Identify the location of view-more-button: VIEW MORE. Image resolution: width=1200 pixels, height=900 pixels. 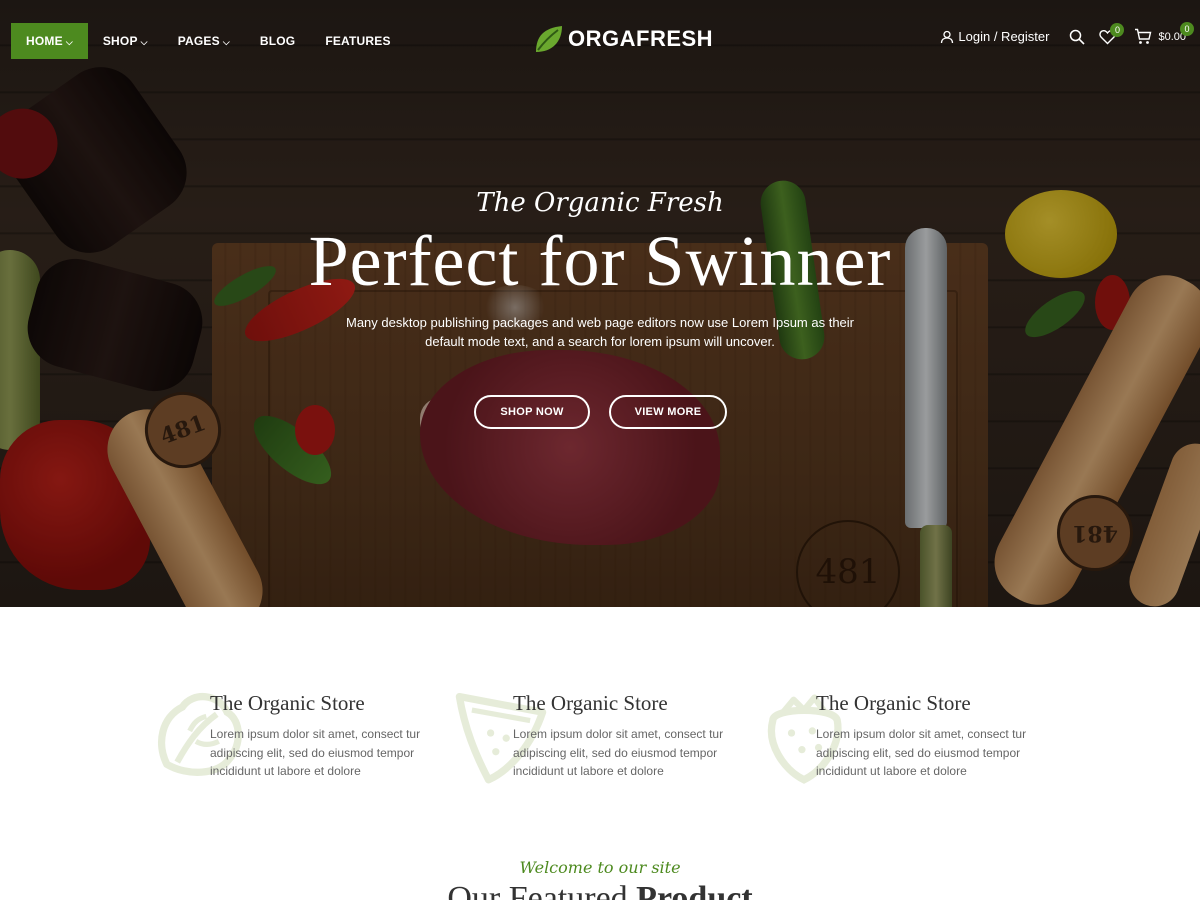
(668, 412).